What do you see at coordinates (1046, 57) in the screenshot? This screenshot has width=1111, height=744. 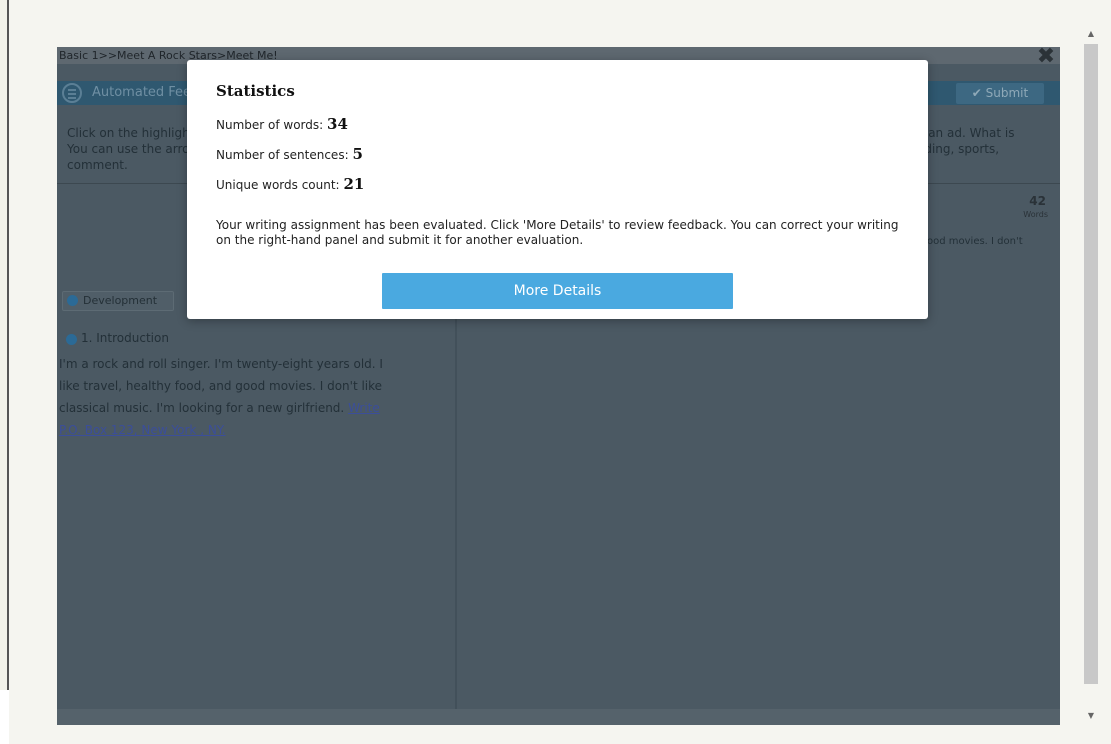 I see `close-icon: ✖` at bounding box center [1046, 57].